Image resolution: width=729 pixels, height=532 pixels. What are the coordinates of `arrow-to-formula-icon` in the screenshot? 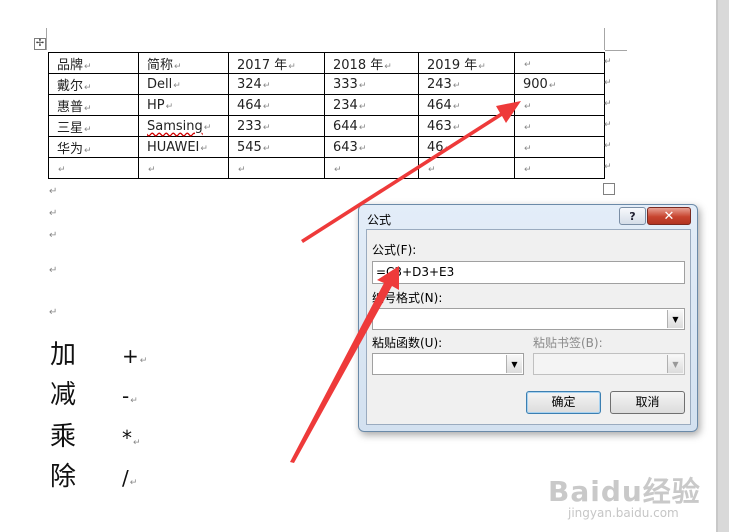 It's located at (344, 364).